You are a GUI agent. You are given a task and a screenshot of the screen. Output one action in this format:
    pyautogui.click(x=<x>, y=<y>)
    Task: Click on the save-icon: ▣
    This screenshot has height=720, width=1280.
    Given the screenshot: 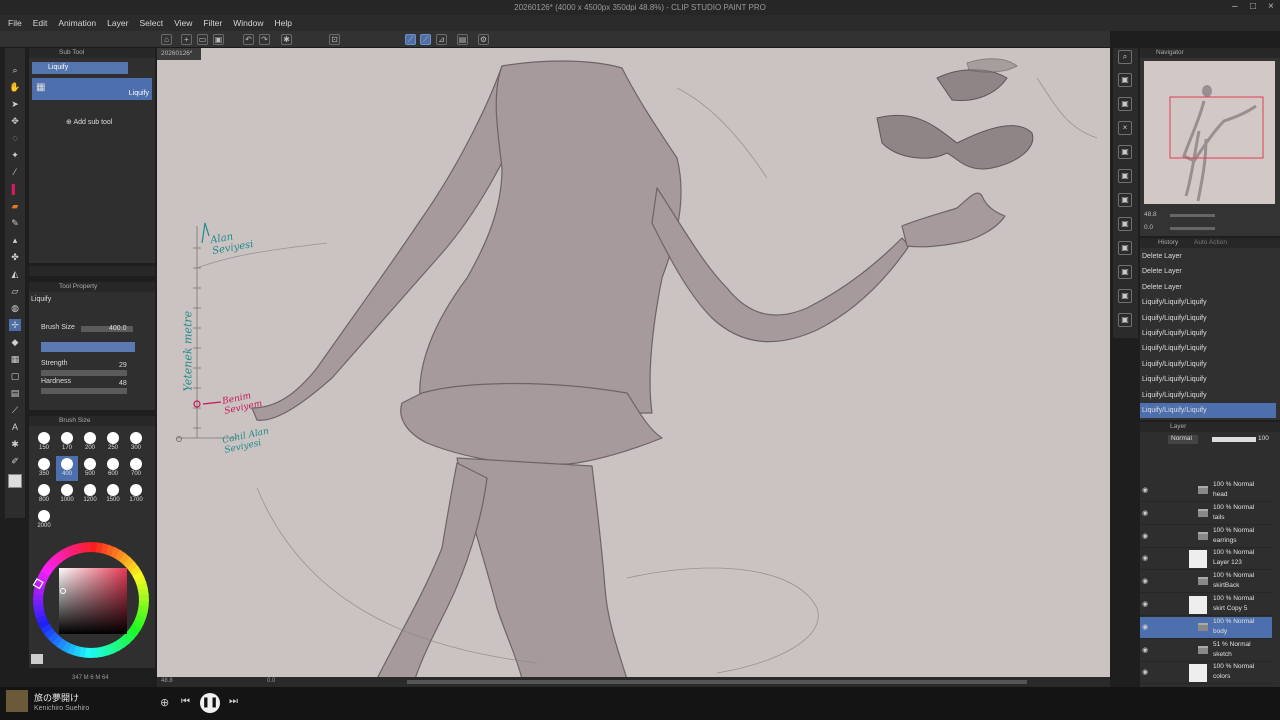 What is the action you would take?
    pyautogui.click(x=218, y=39)
    